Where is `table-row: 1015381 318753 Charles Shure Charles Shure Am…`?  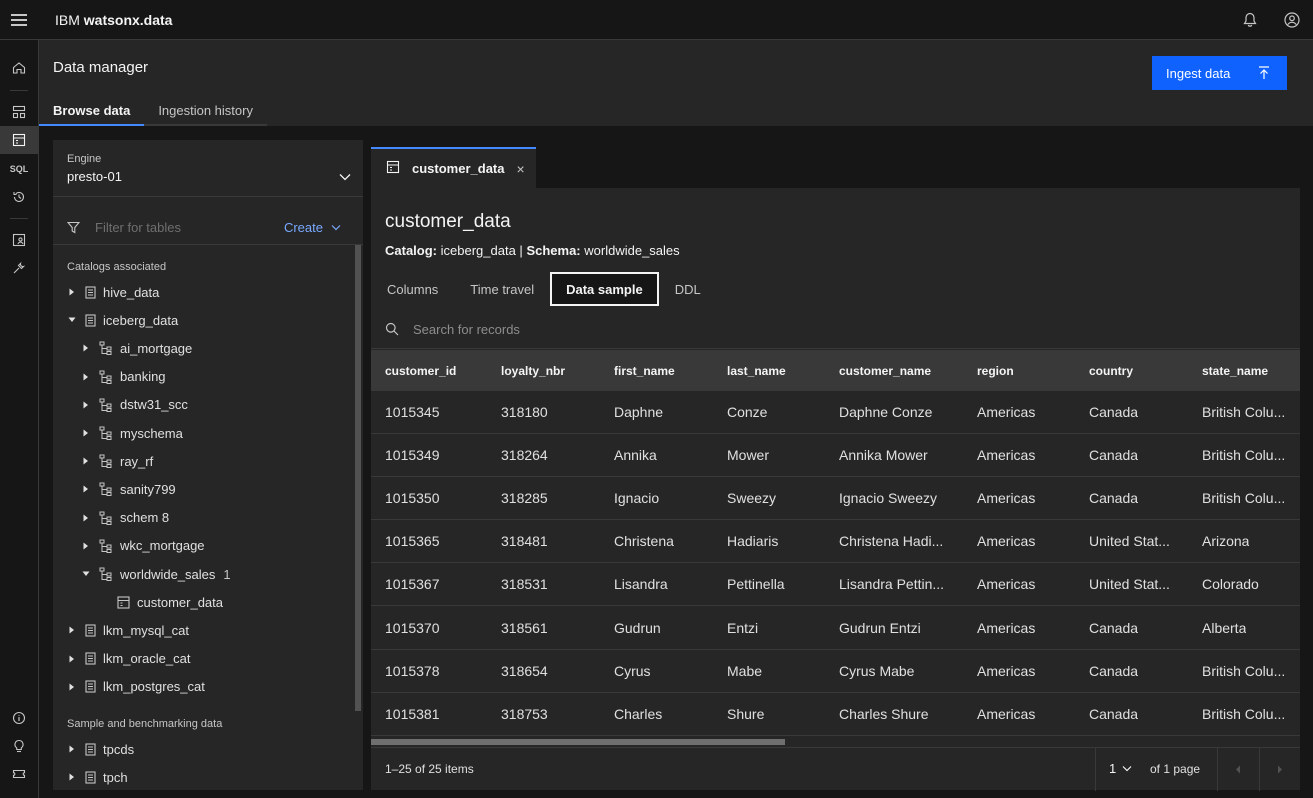
table-row: 1015381 318753 Charles Shure Charles Shure Am… is located at coordinates (835, 714).